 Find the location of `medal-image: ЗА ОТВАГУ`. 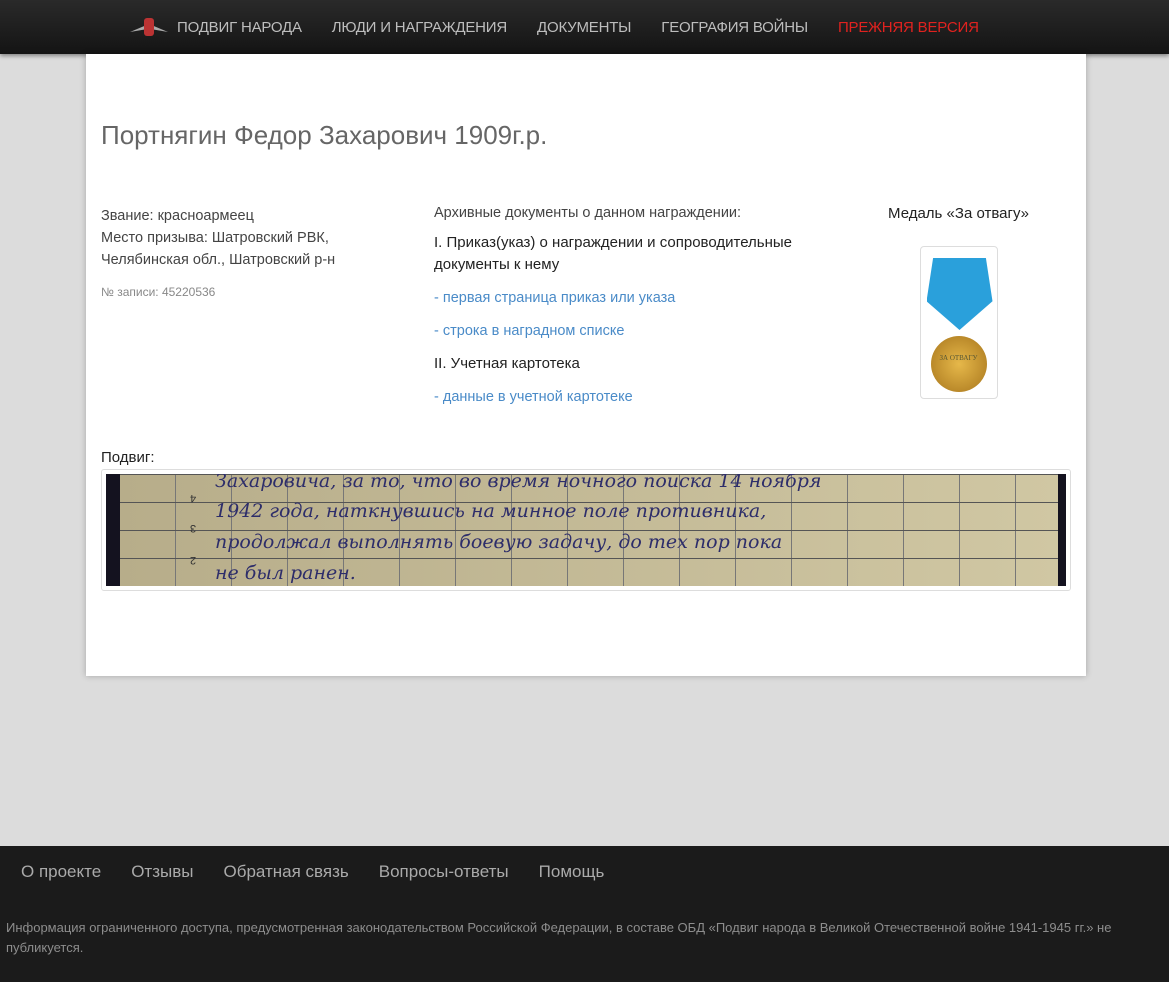

medal-image: ЗА ОТВАГУ is located at coordinates (958, 322).